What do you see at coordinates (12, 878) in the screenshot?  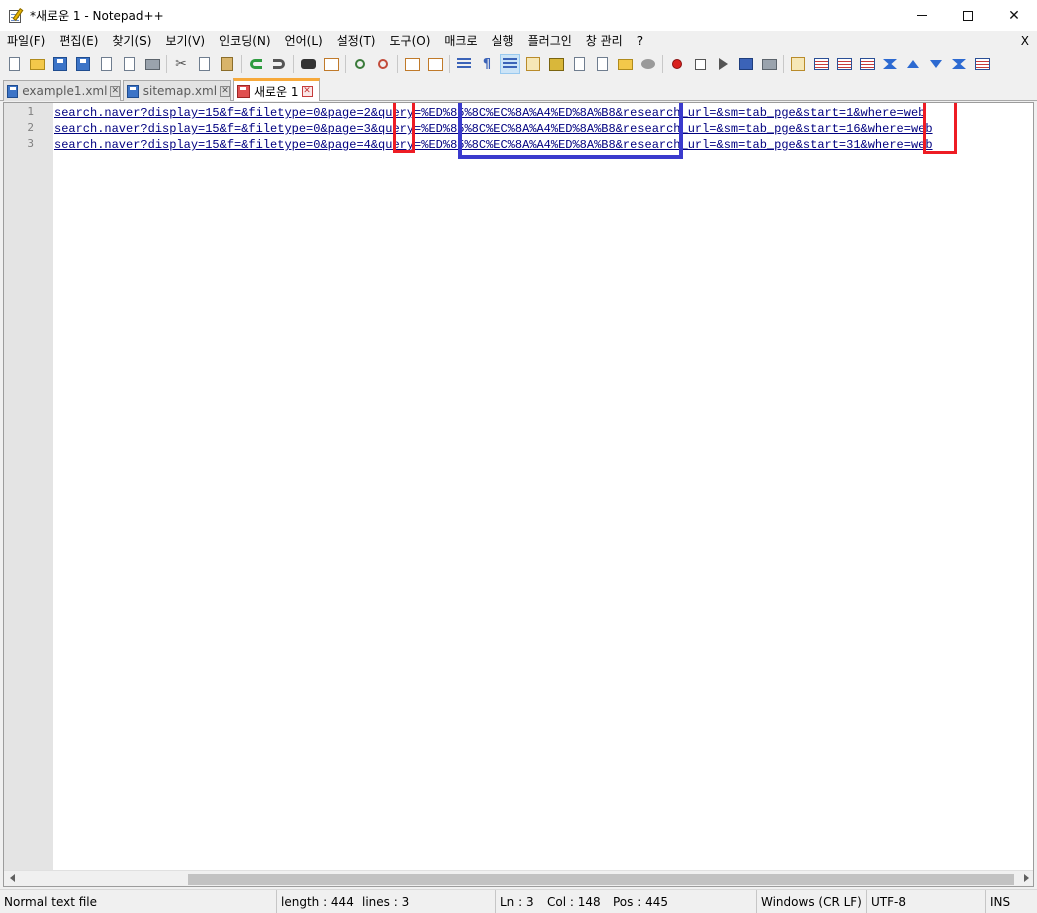 I see `scroll-left-icon` at bounding box center [12, 878].